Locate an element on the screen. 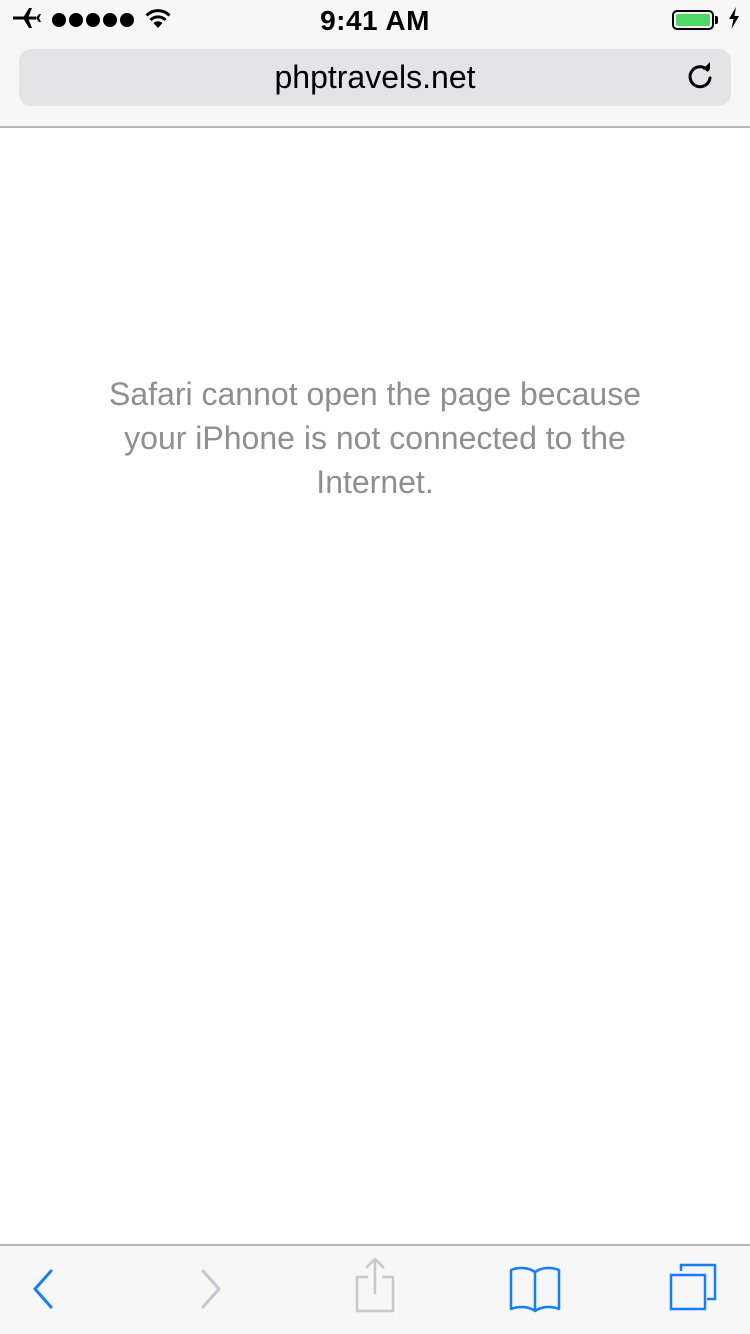  status-right is located at coordinates (706, 20).